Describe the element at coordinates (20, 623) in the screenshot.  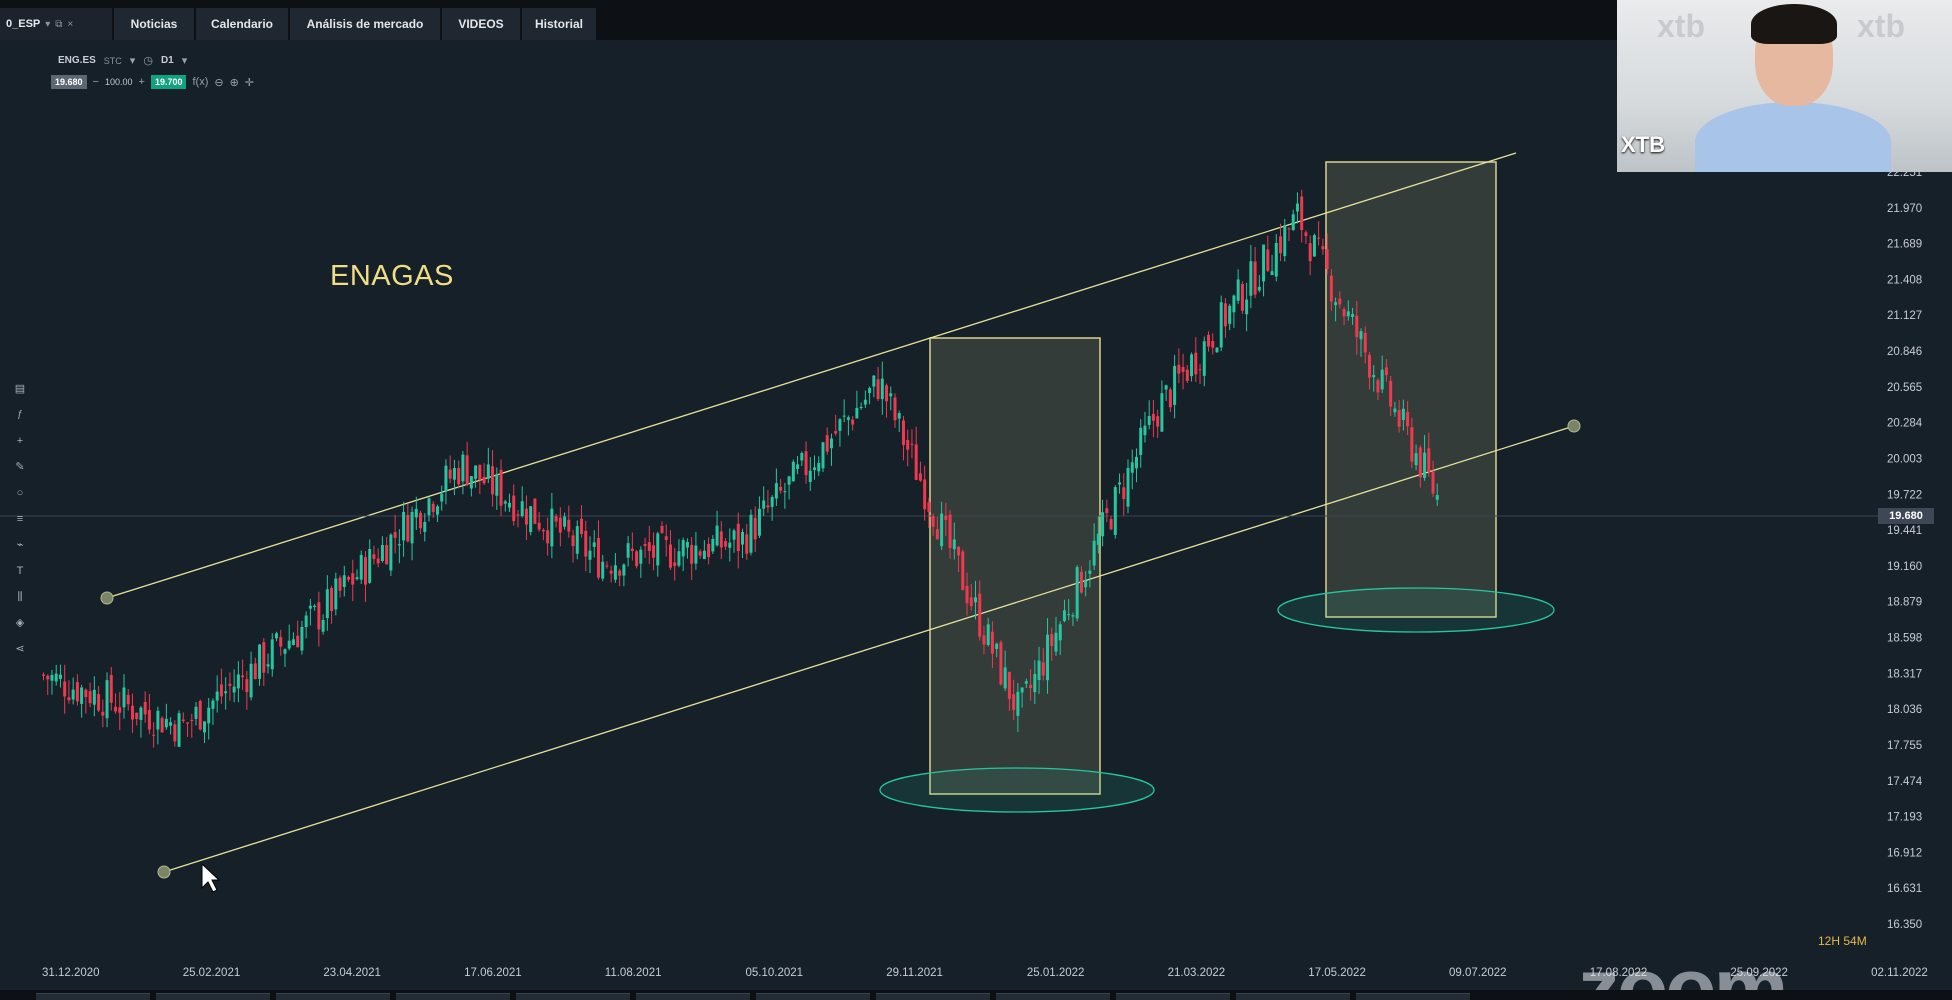
I see `layers-icon: ◈` at that location.